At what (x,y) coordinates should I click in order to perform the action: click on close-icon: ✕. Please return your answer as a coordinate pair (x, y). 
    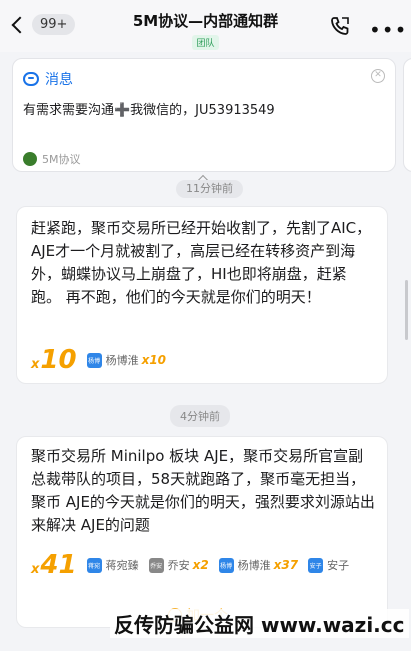
    Looking at the image, I should click on (378, 76).